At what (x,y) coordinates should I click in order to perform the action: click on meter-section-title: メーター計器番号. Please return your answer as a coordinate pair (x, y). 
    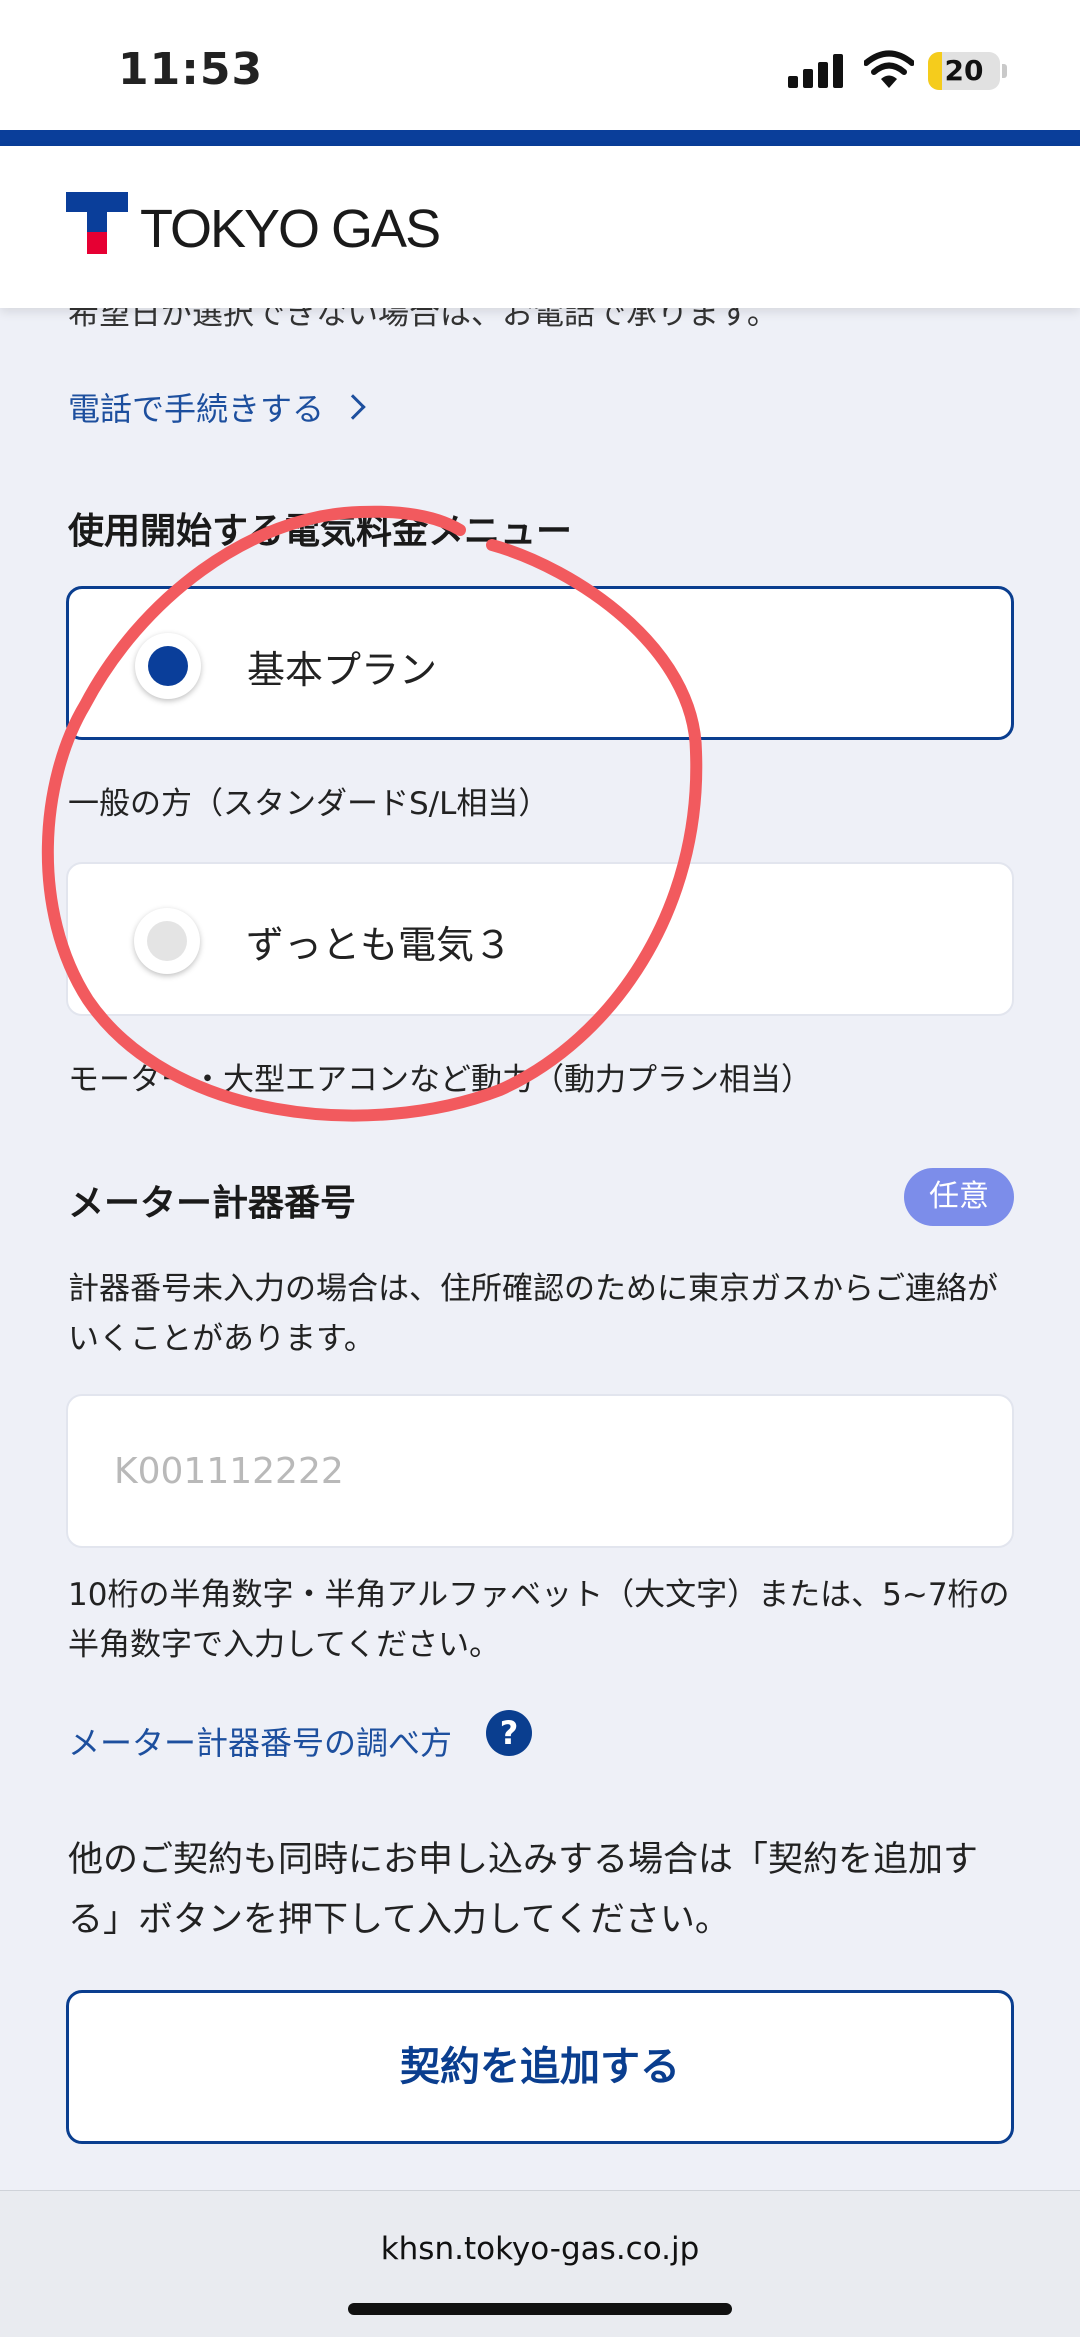
    Looking at the image, I should click on (212, 1203).